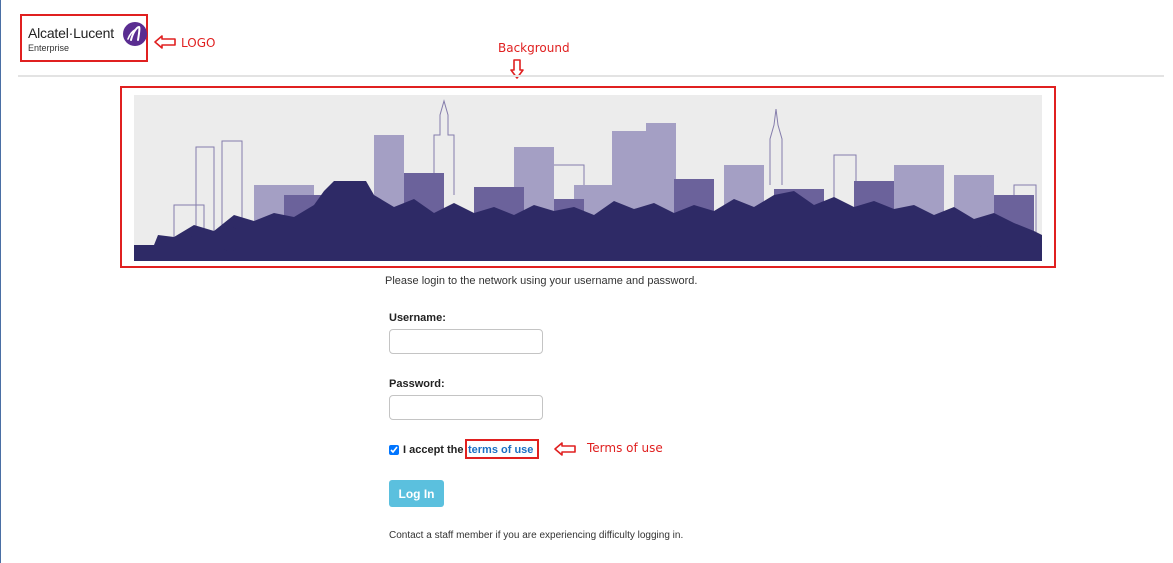 This screenshot has height=563, width=1173. Describe the element at coordinates (534, 48) in the screenshot. I see `background-annotation-label: Background` at that location.